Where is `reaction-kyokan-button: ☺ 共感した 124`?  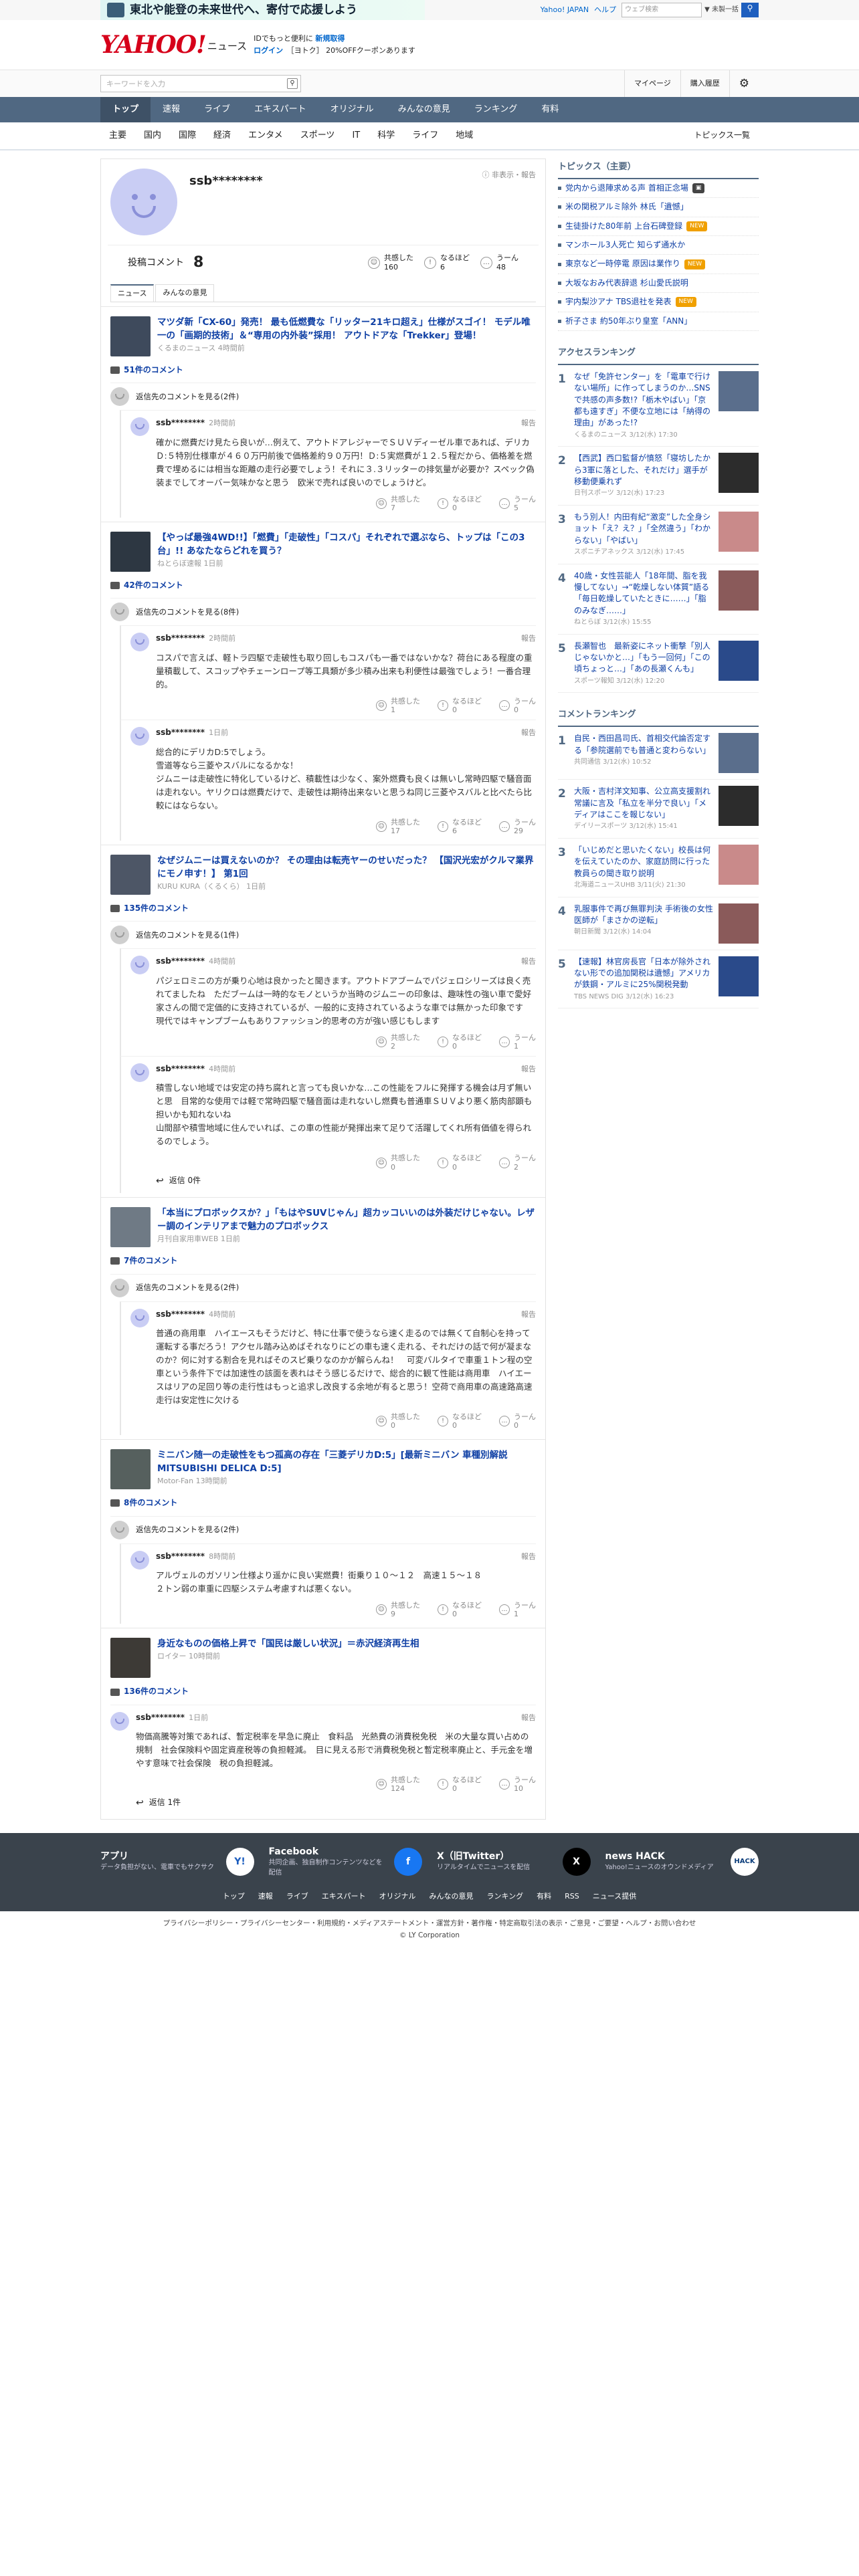
reaction-kyokan-button: ☺ 共感した 124 is located at coordinates (398, 1784).